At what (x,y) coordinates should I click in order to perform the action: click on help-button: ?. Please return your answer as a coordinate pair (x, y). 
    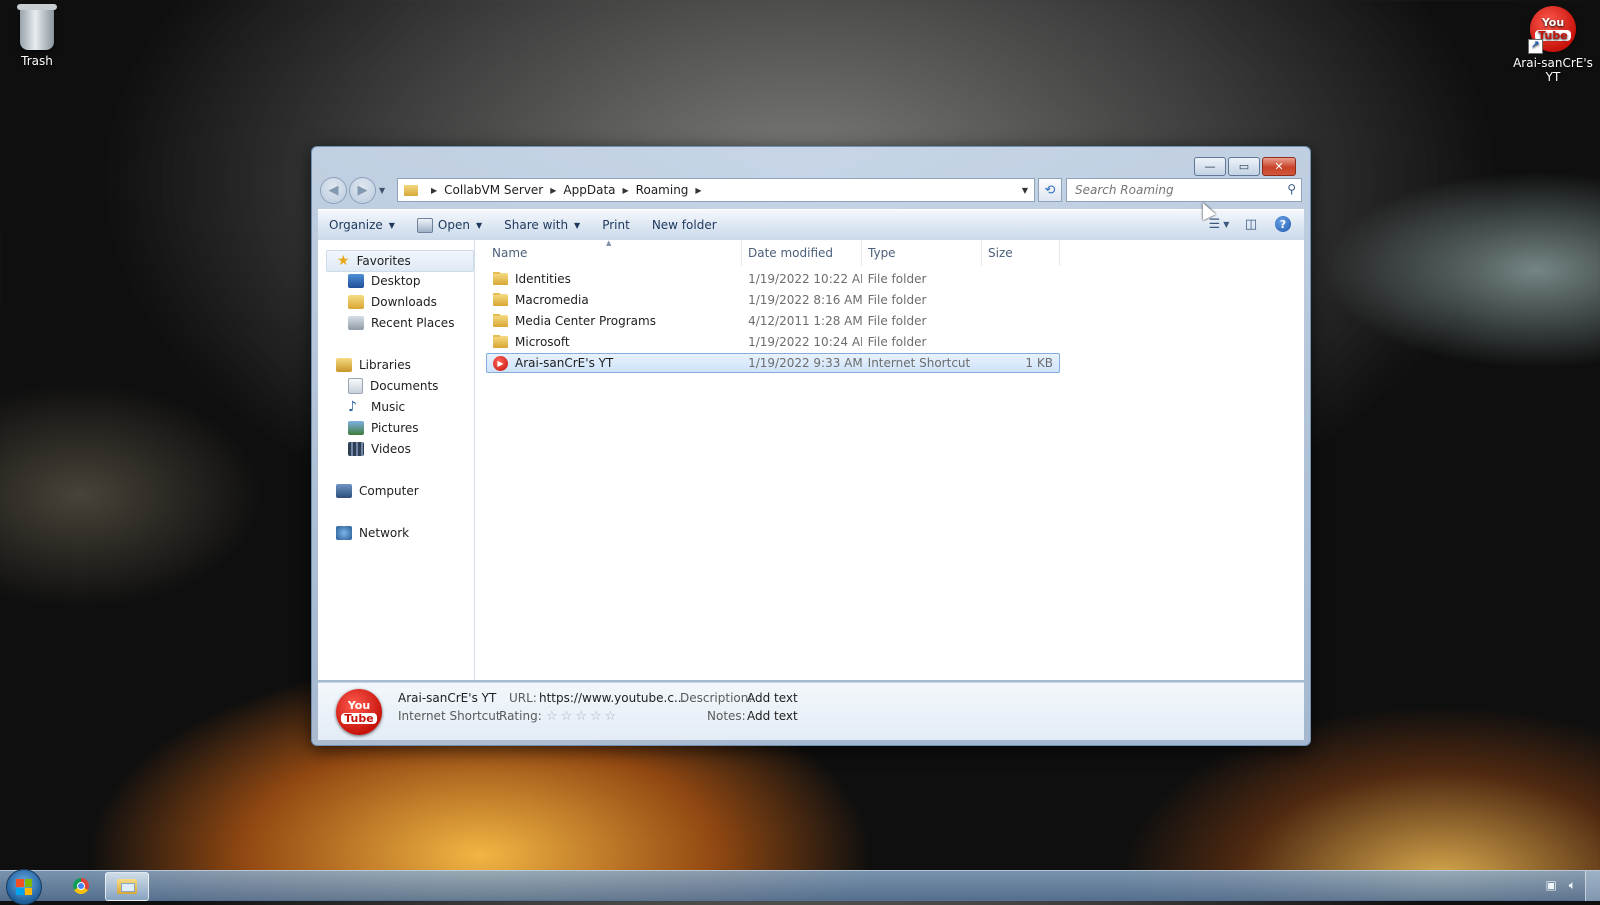
    Looking at the image, I should click on (1283, 224).